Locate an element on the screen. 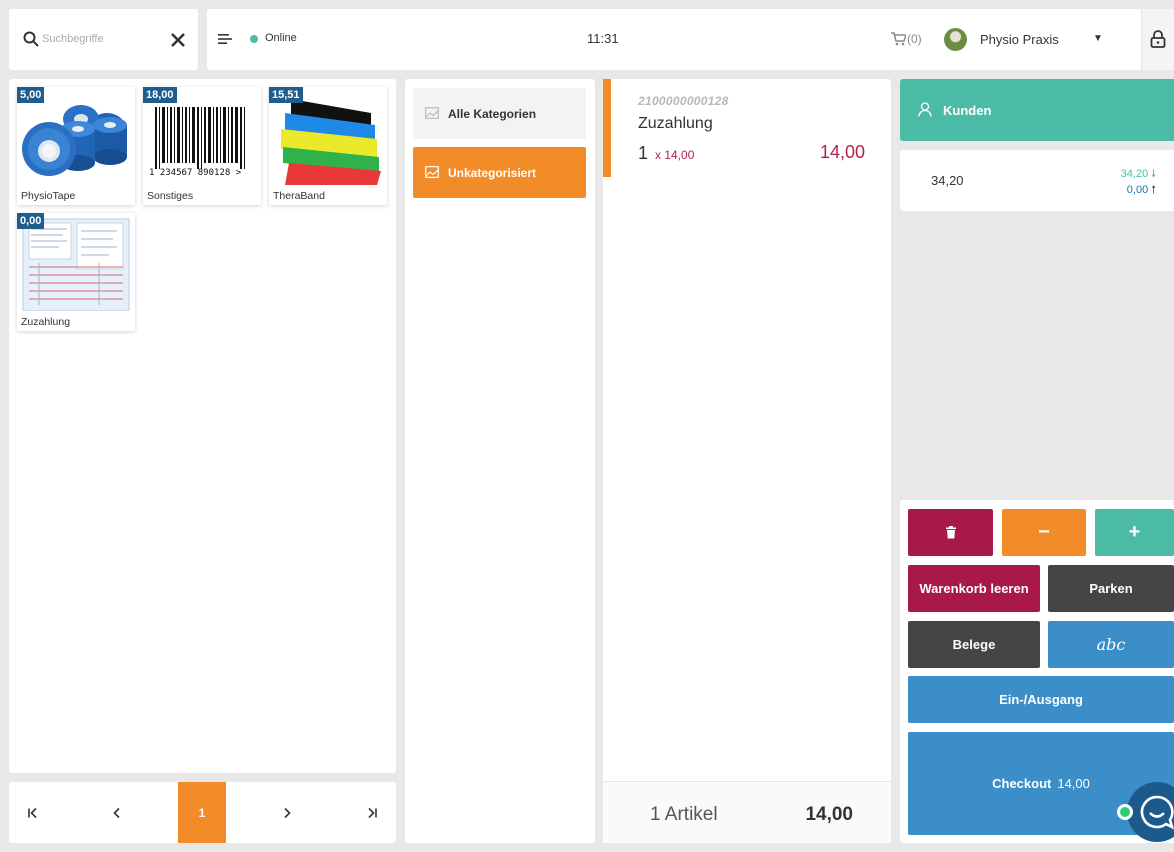 This screenshot has width=1174, height=852. category-label: Alle Kategorien is located at coordinates (492, 113).